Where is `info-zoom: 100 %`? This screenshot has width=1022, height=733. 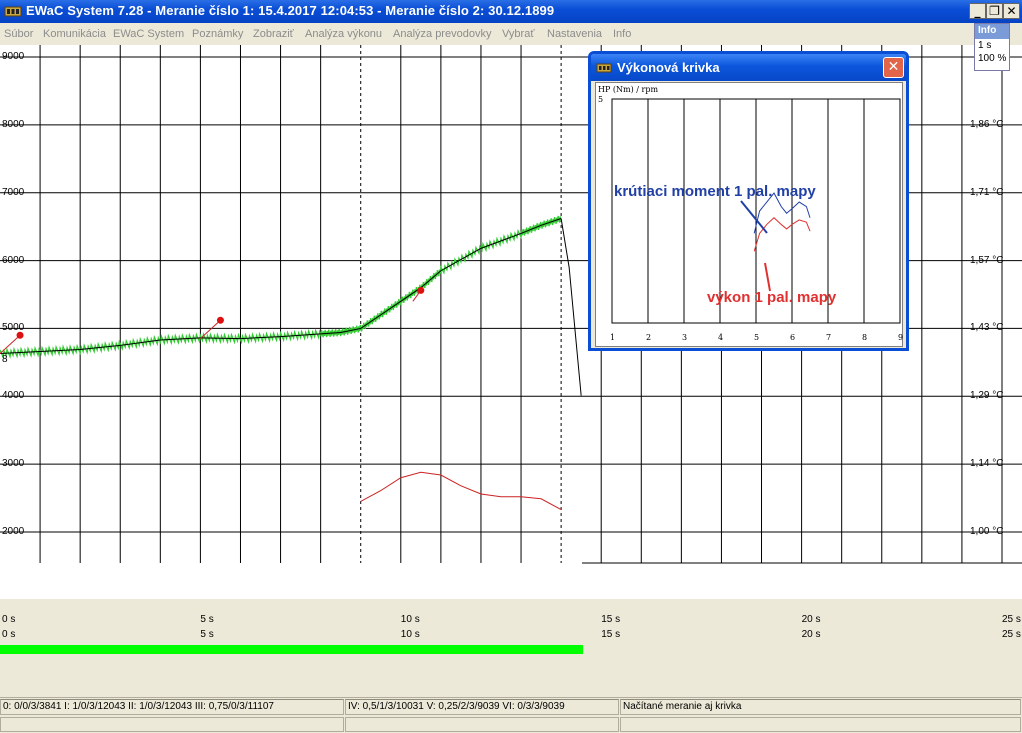
info-zoom: 100 % is located at coordinates (992, 58).